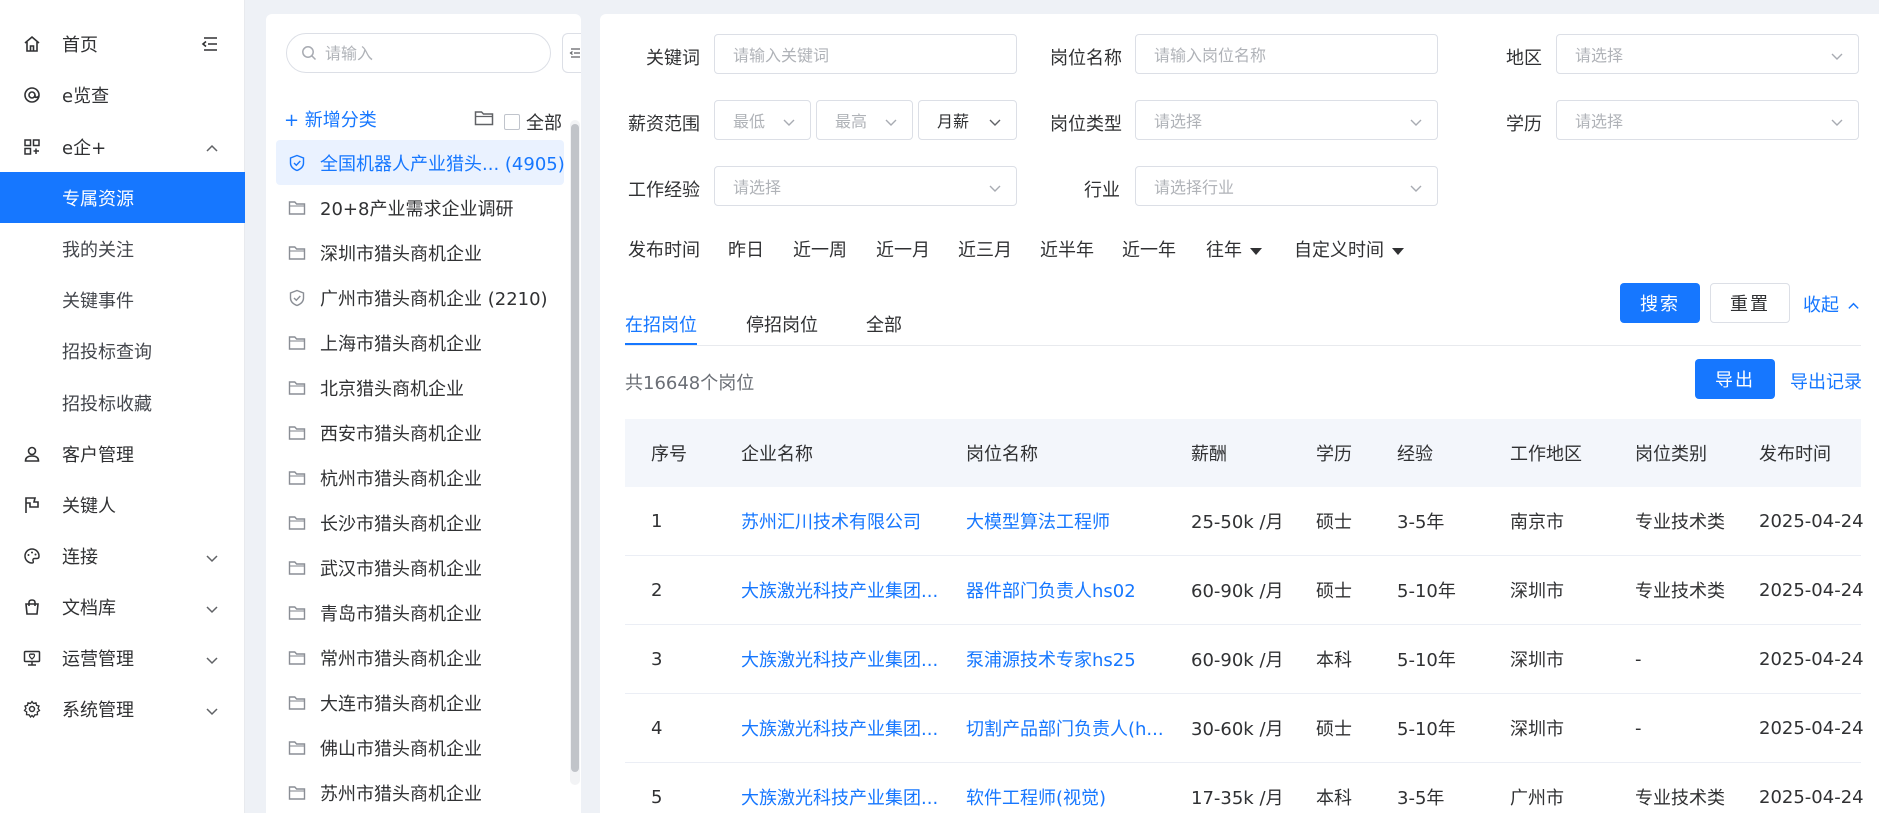  Describe the element at coordinates (330, 119) in the screenshot. I see `add-category-link: + 新增分类` at that location.